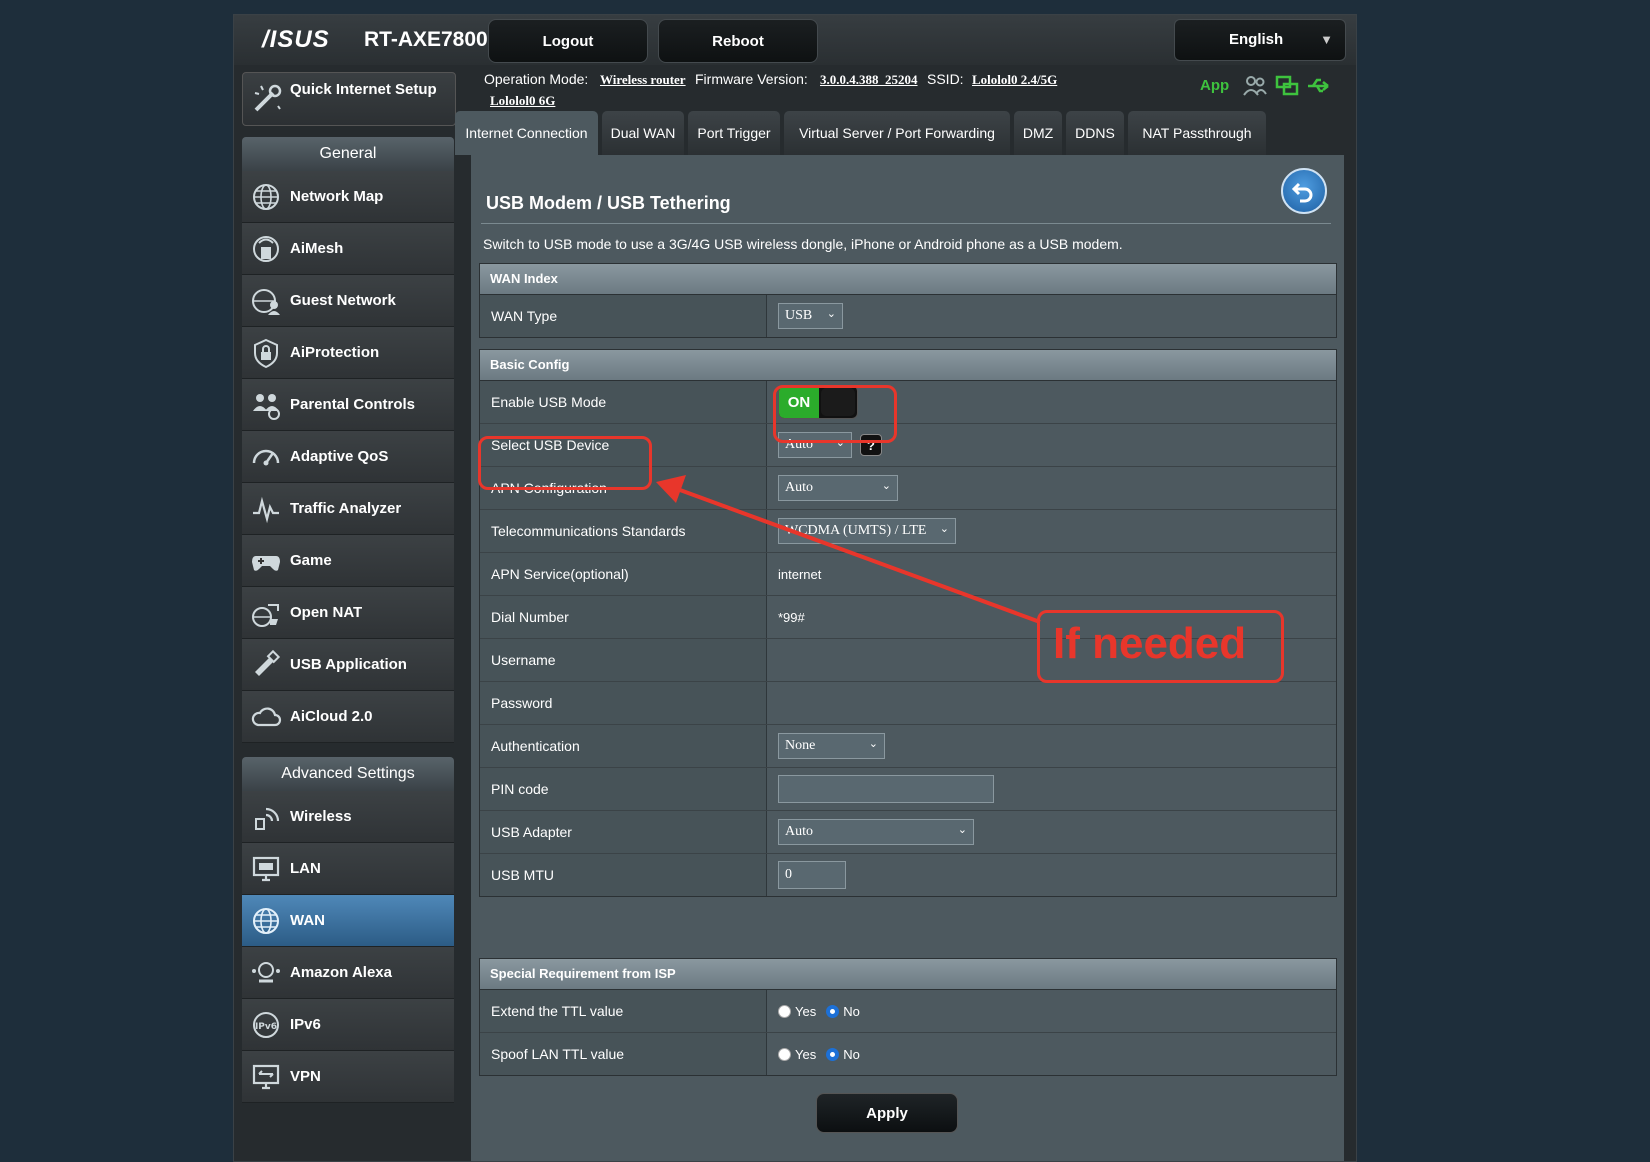 The height and width of the screenshot is (1162, 1650). I want to click on annotation-arrow, so click(848, 549).